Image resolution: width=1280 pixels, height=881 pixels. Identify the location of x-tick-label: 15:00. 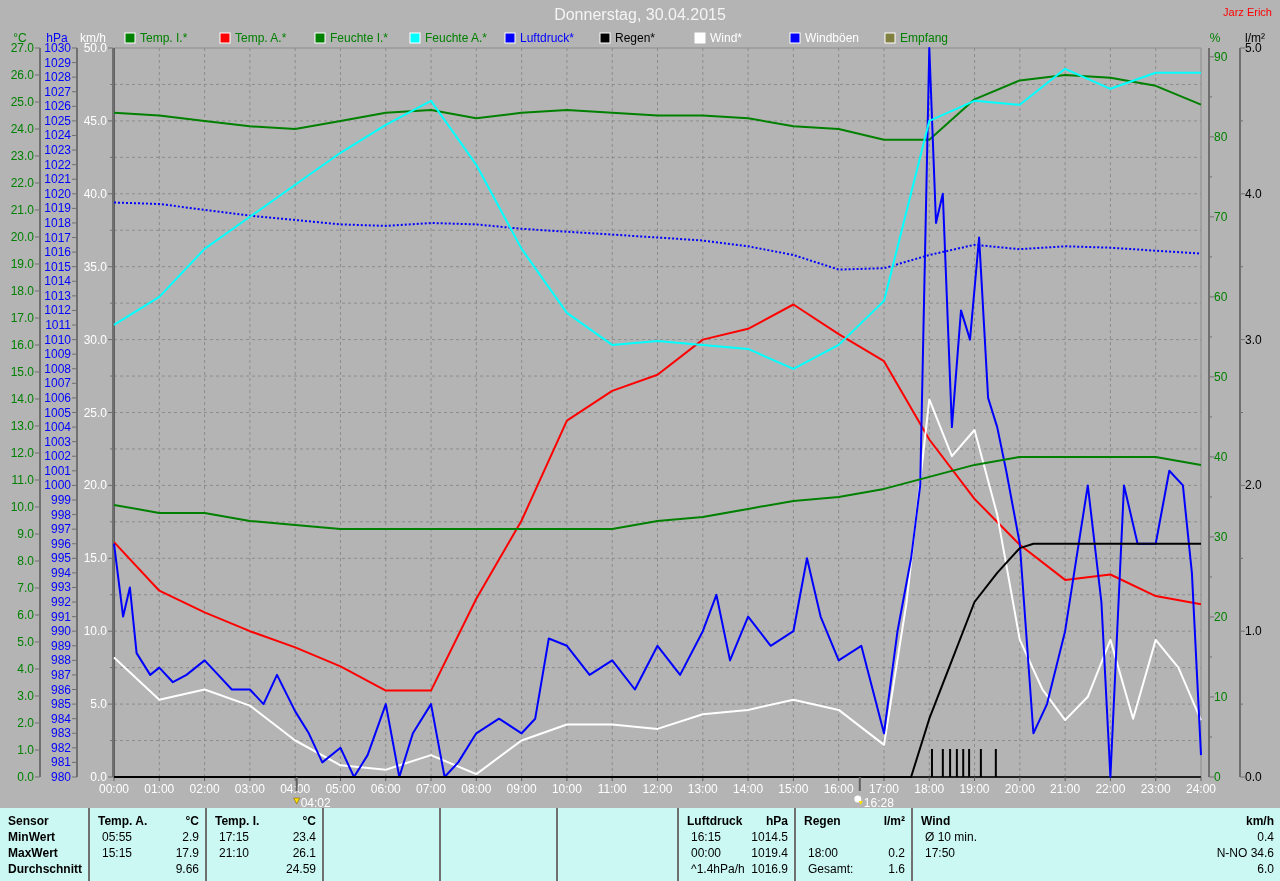
(793, 789).